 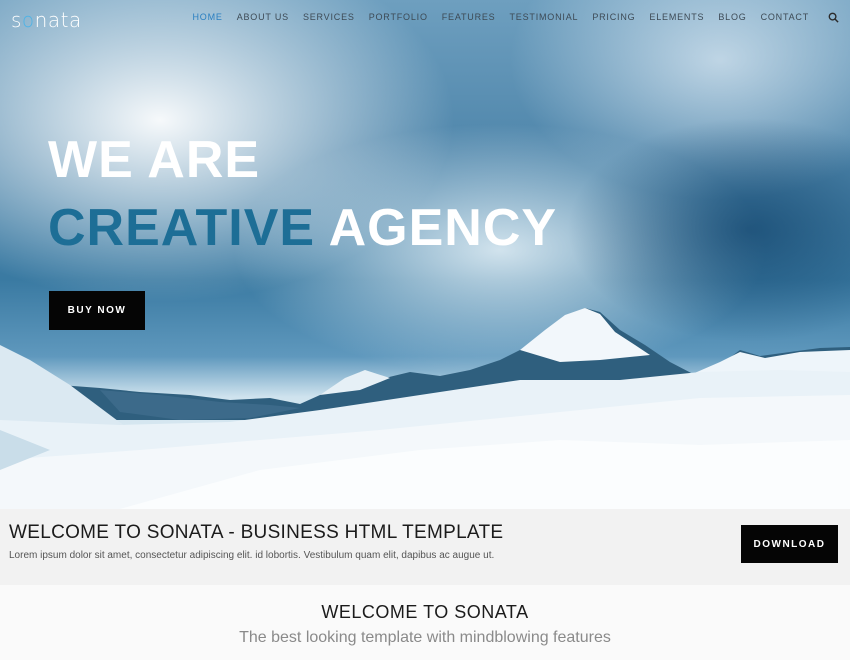 What do you see at coordinates (789, 544) in the screenshot?
I see `download-button: DOWNLOAD` at bounding box center [789, 544].